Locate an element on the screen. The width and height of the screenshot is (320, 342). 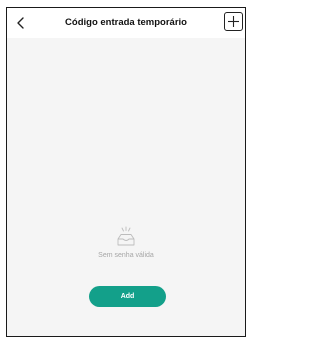
add-button: Add is located at coordinates (127, 296).